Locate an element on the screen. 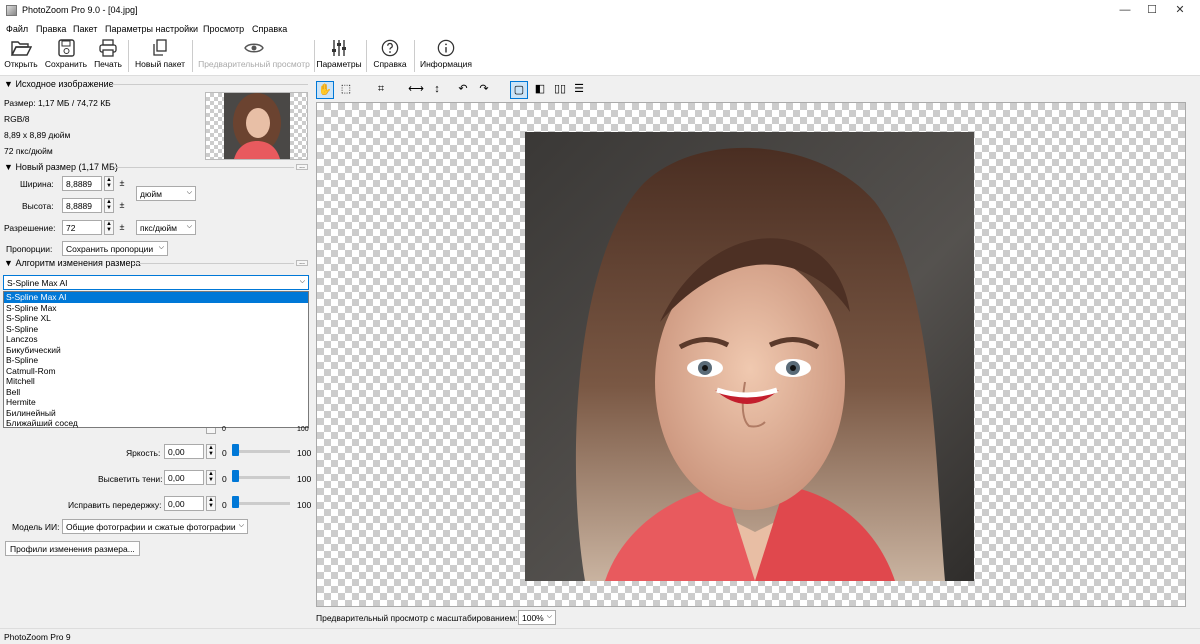  algorithm-option: S-Spline is located at coordinates (156, 329).